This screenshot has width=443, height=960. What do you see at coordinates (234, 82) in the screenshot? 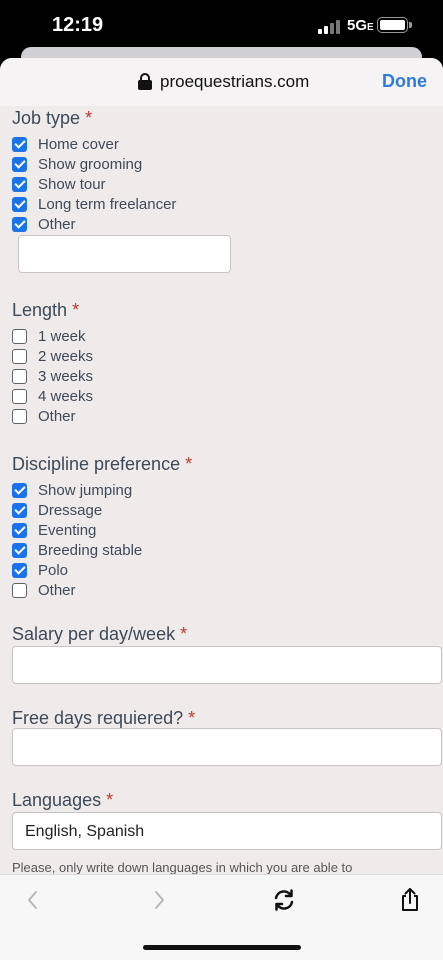
I see `url-text: proequestrians.com` at bounding box center [234, 82].